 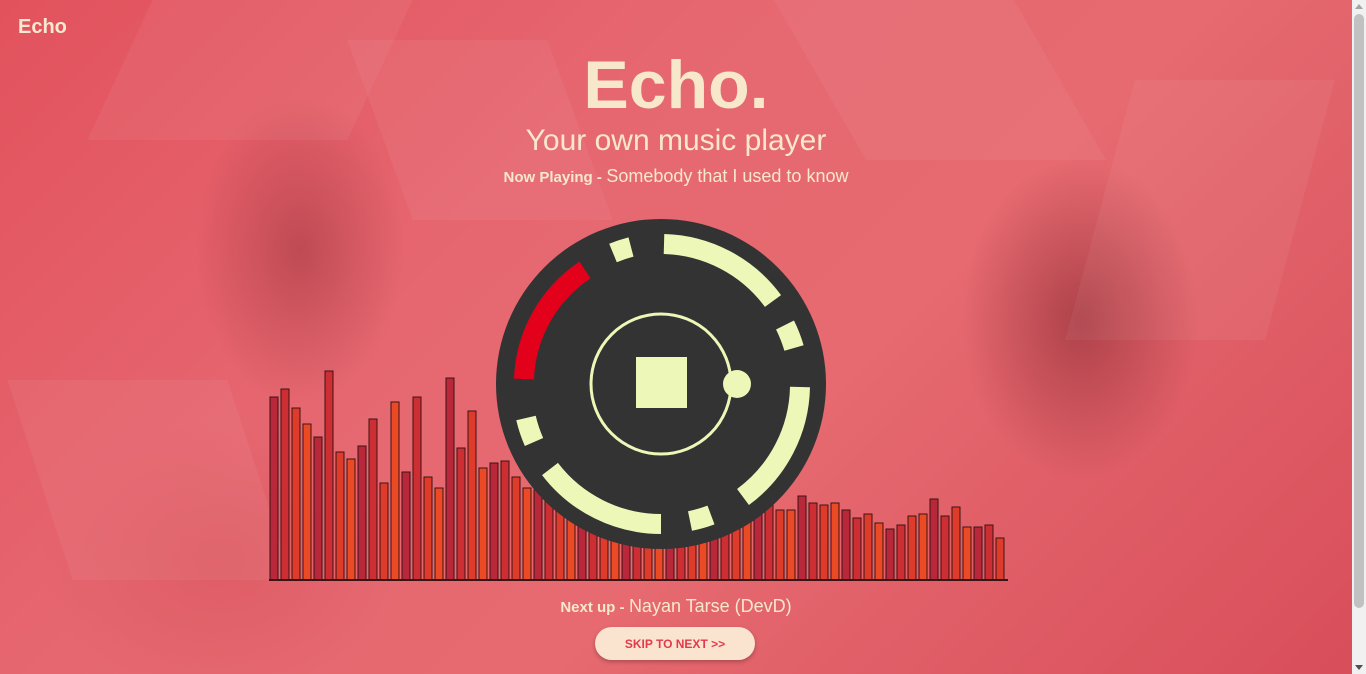 What do you see at coordinates (592, 607) in the screenshot?
I see `next-up-label: Next up -` at bounding box center [592, 607].